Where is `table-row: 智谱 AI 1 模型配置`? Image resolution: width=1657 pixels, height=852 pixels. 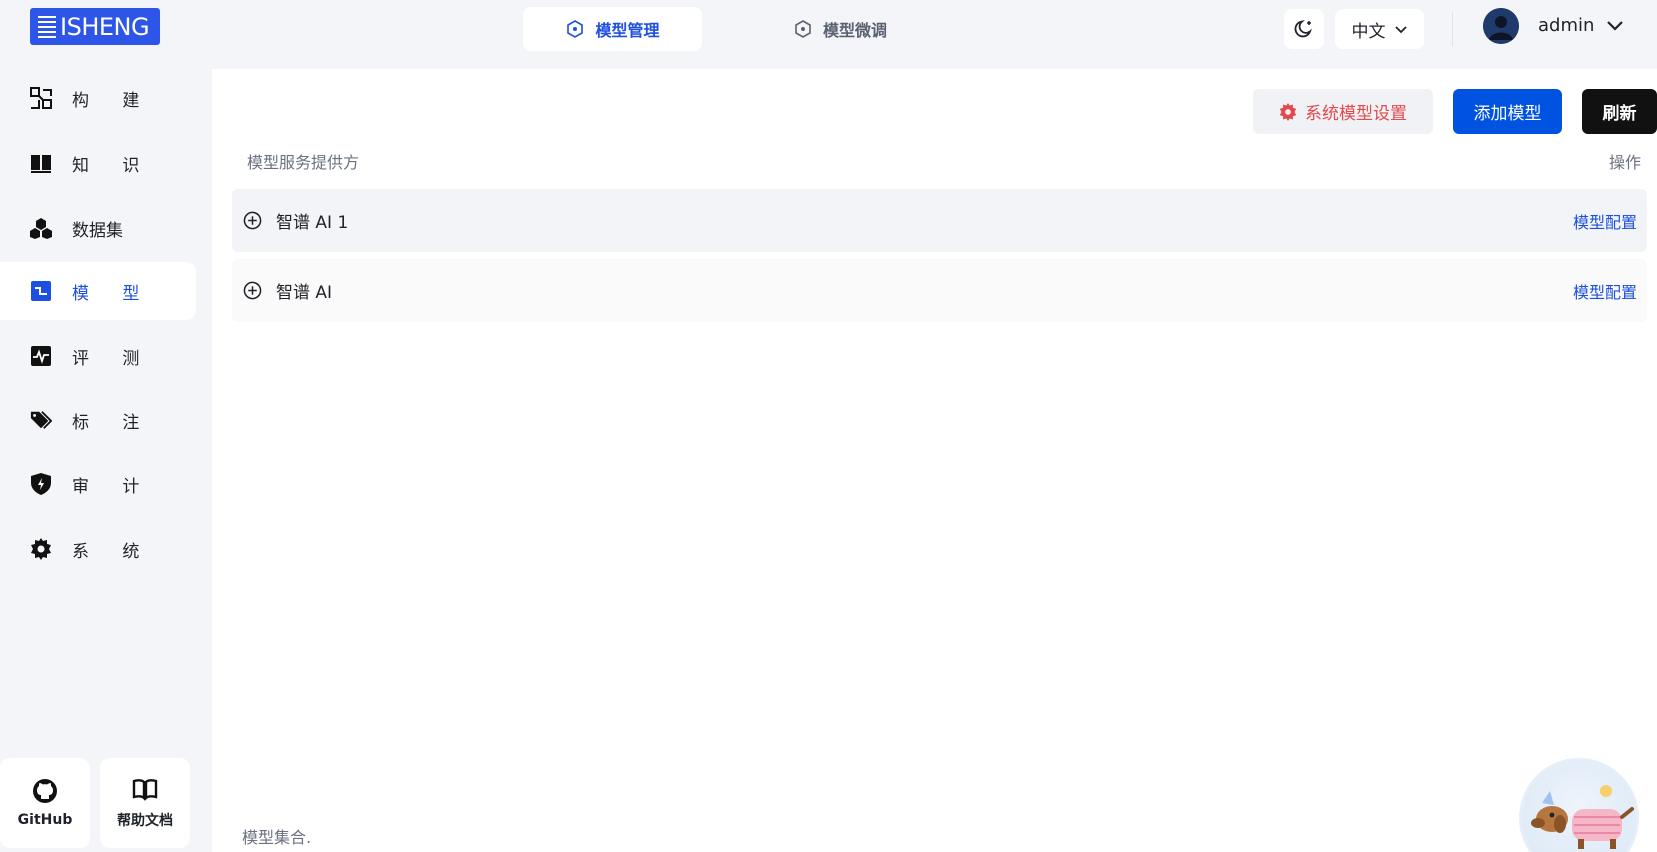
table-row: 智谱 AI 1 模型配置 is located at coordinates (939, 220).